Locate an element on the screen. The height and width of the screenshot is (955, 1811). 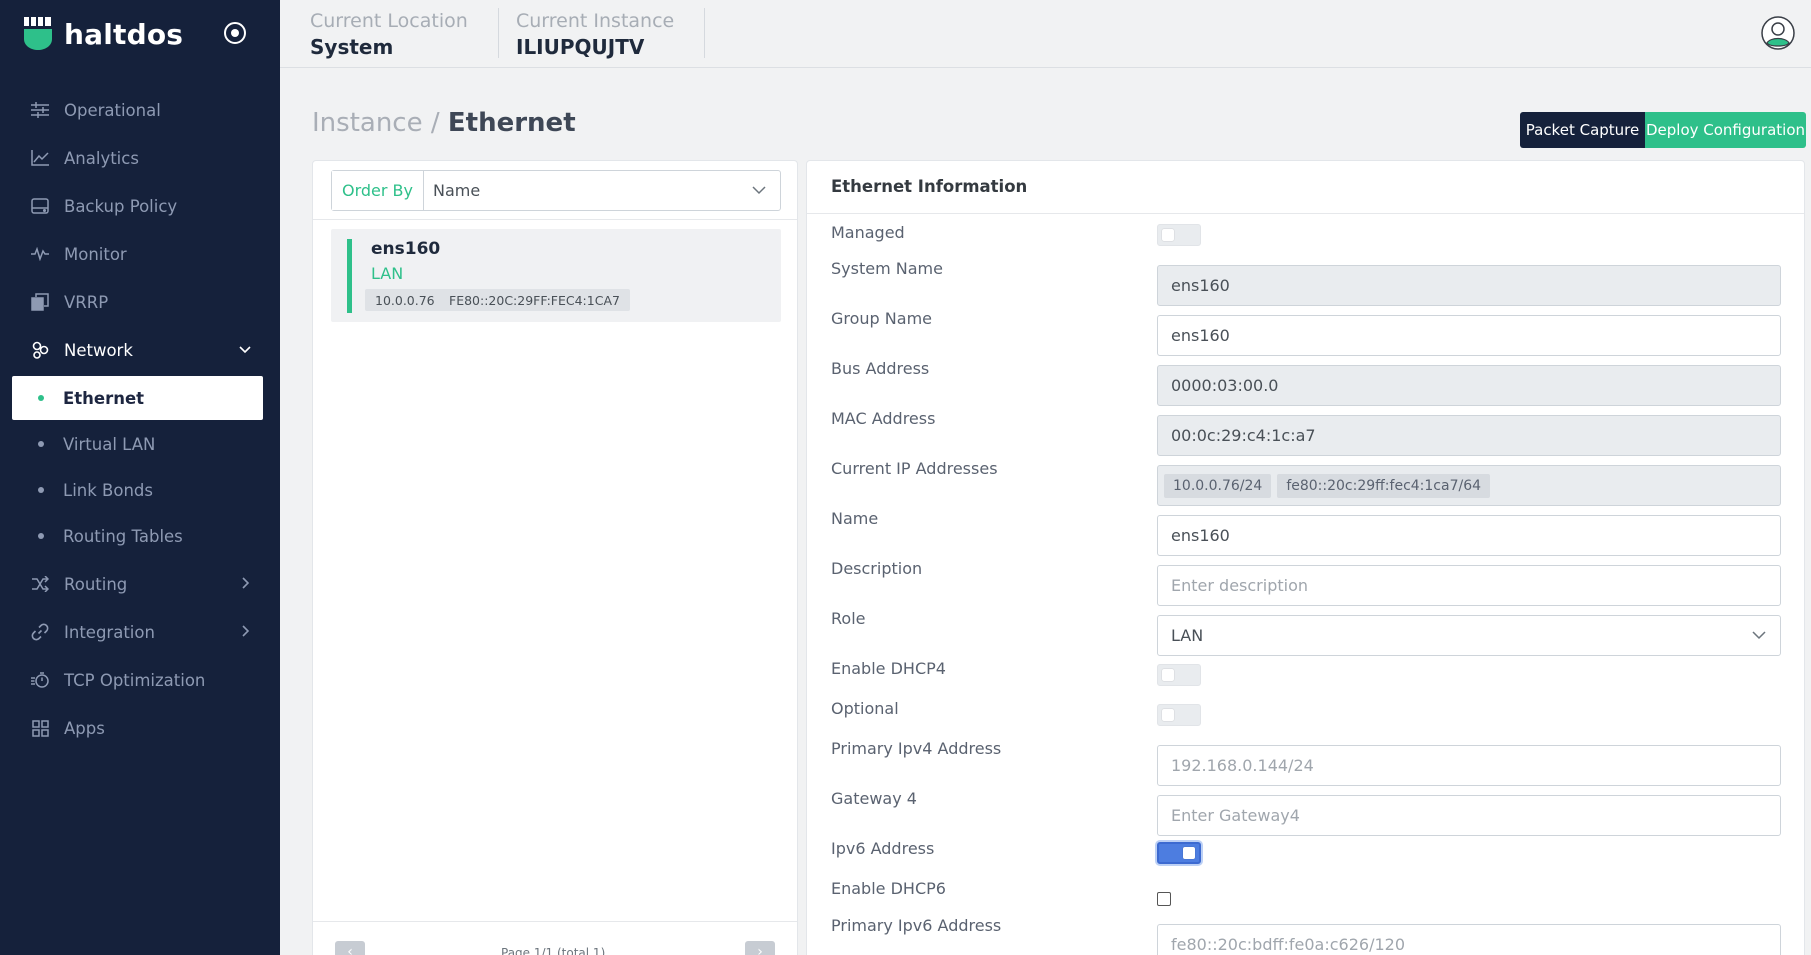
sidebar-item-label: Operational is located at coordinates (112, 110).